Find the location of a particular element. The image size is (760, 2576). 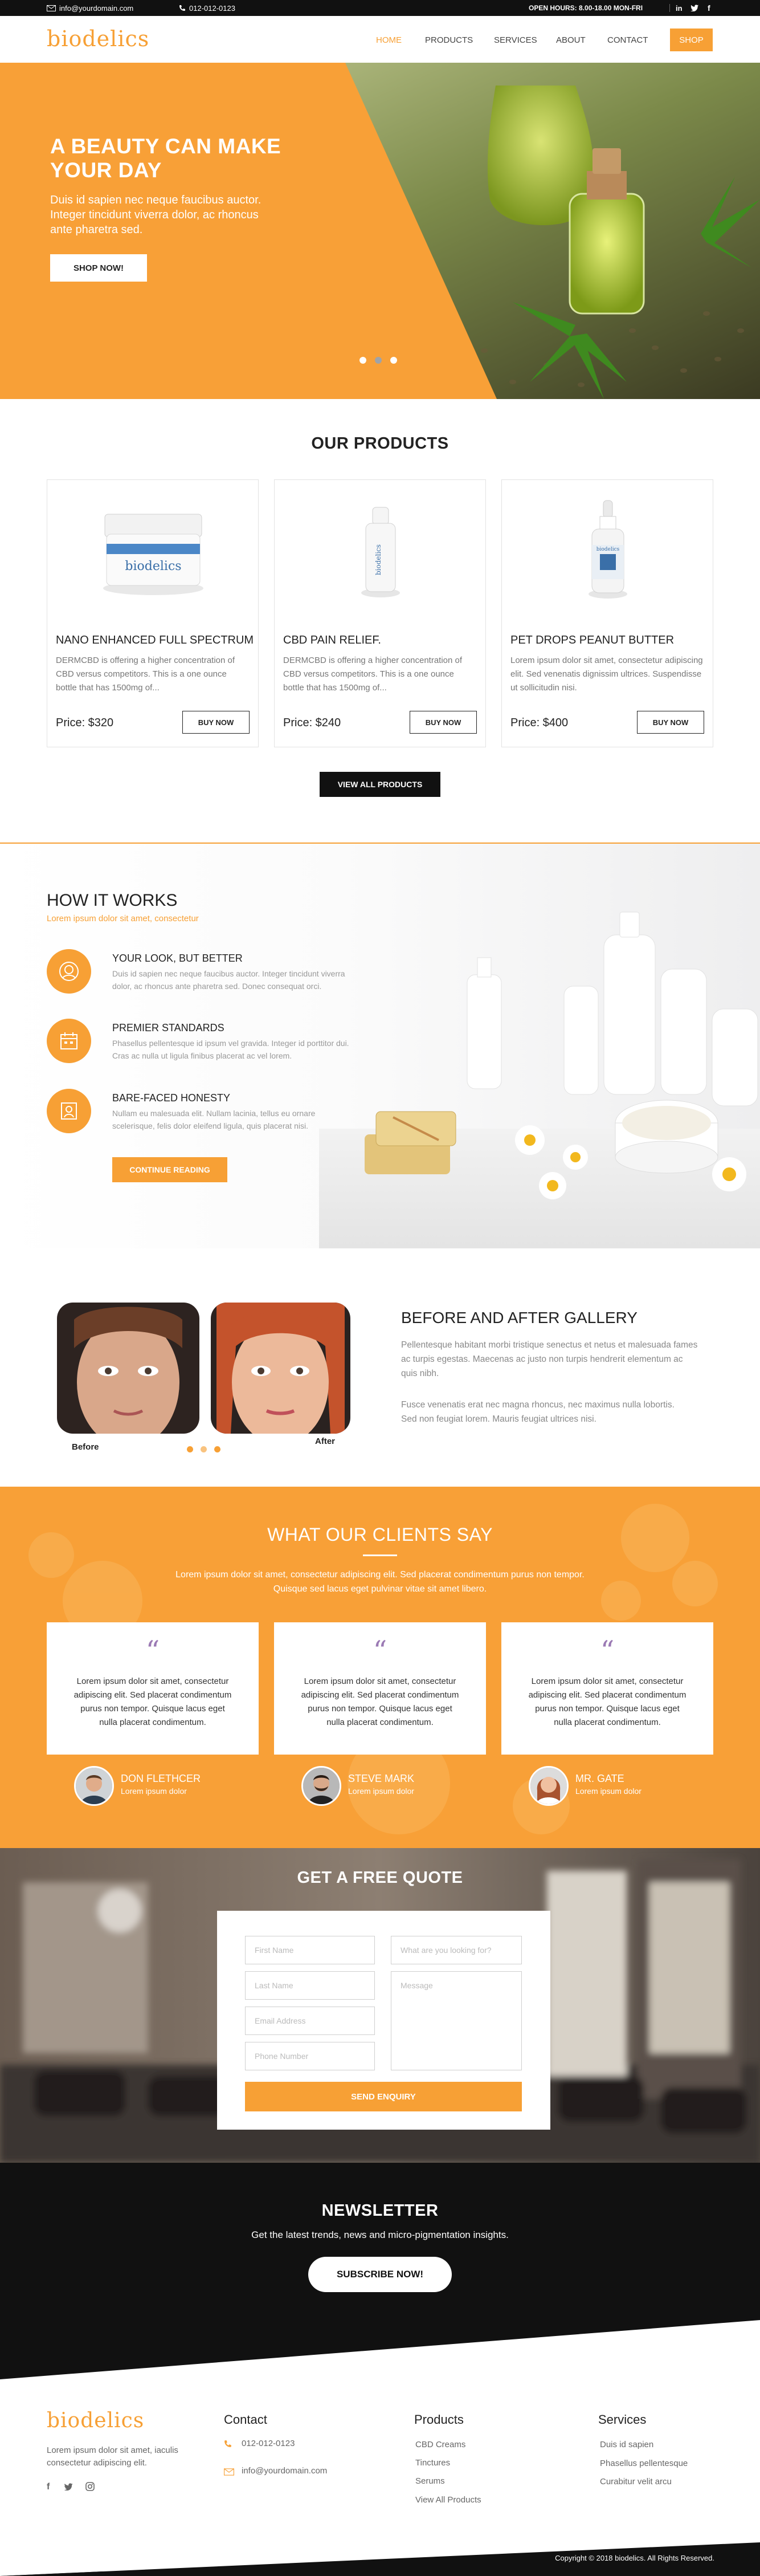

first-name-input: First Name is located at coordinates (310, 1950).